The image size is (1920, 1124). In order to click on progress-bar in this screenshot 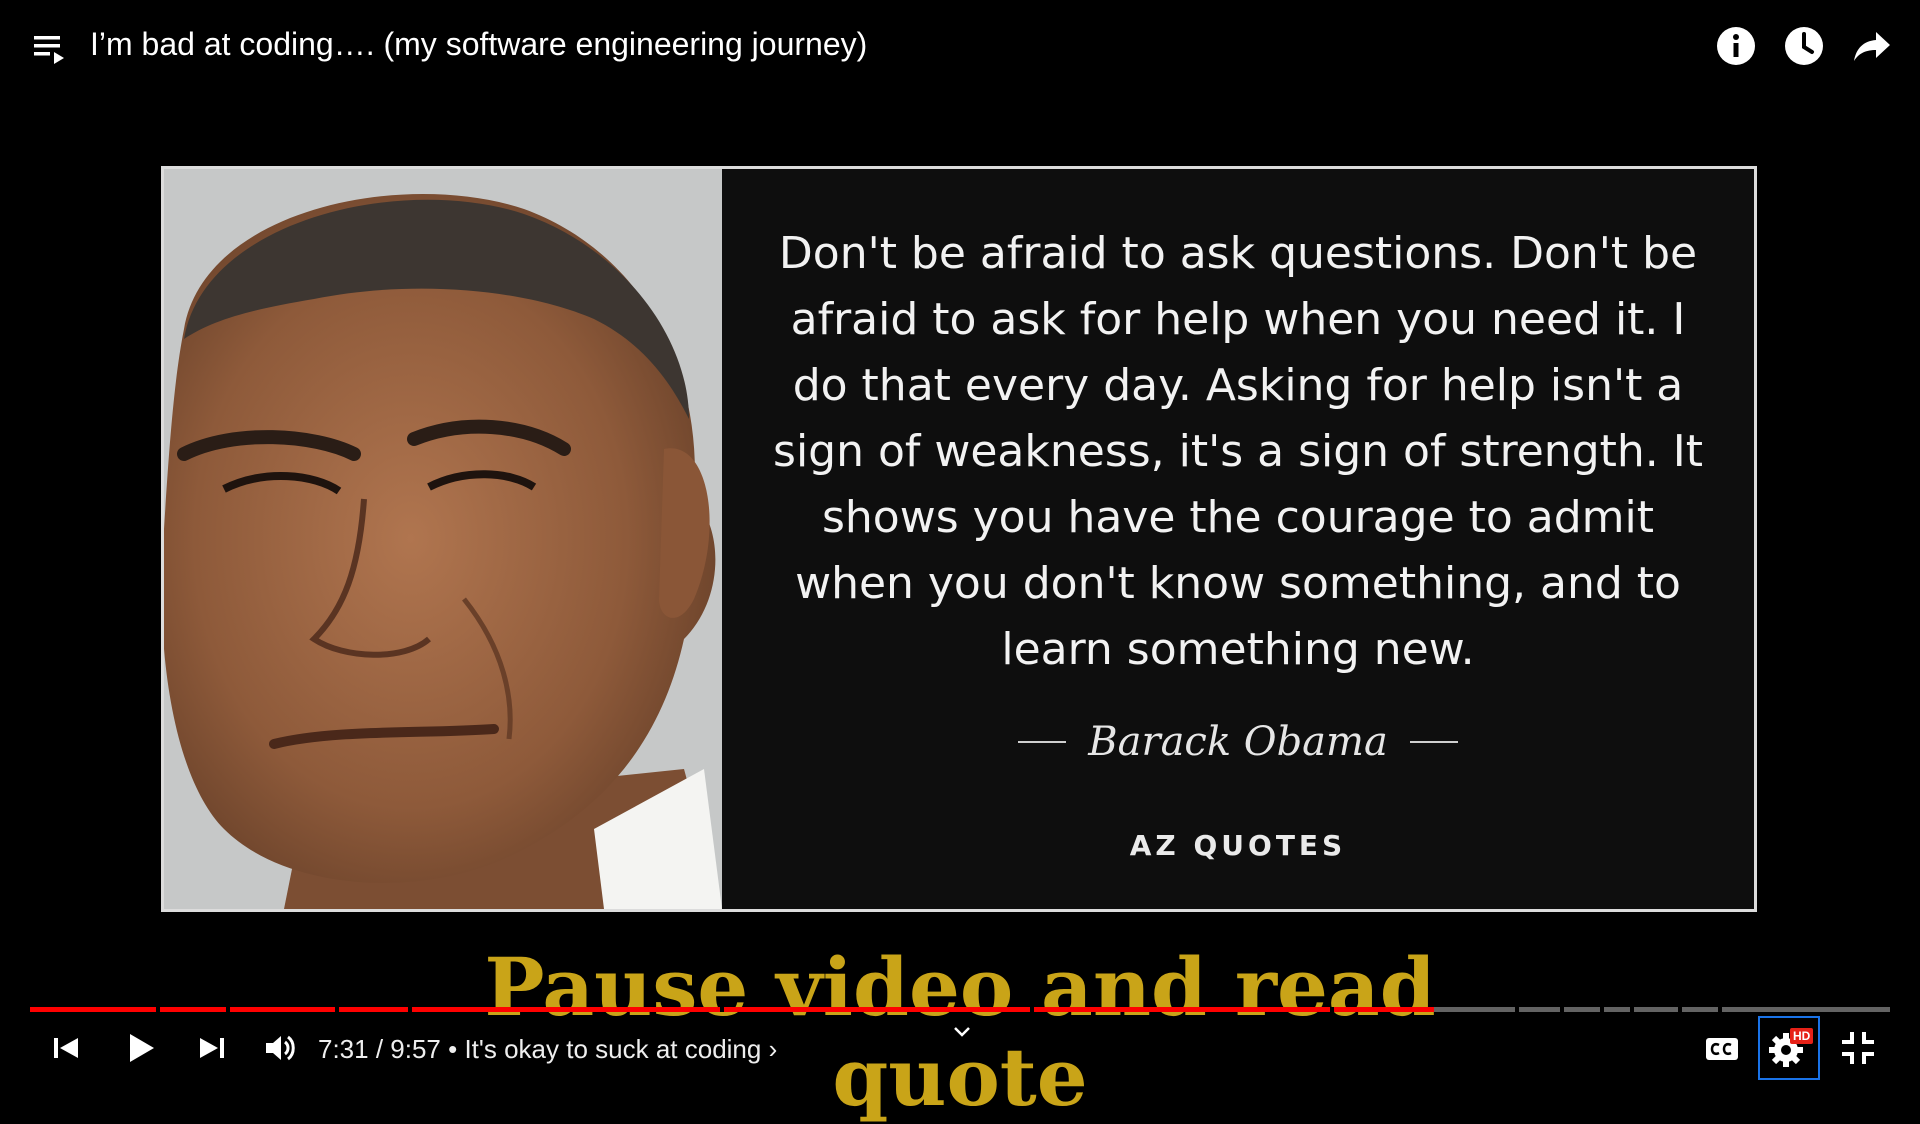, I will do `click(960, 1009)`.